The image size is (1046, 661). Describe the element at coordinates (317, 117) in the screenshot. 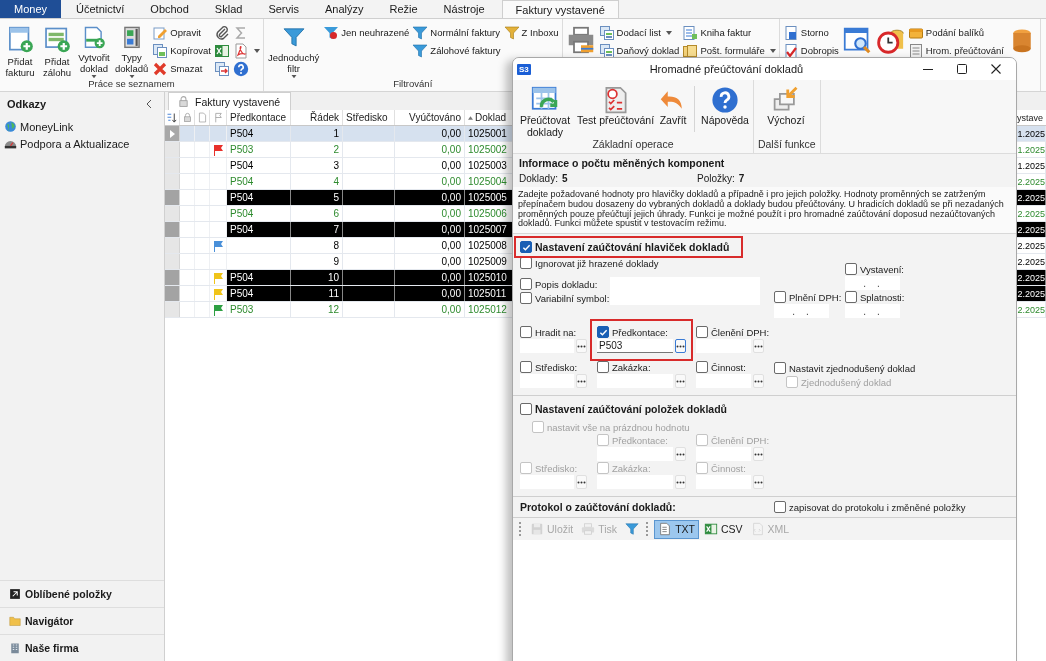

I see `column-header: Řádek` at that location.